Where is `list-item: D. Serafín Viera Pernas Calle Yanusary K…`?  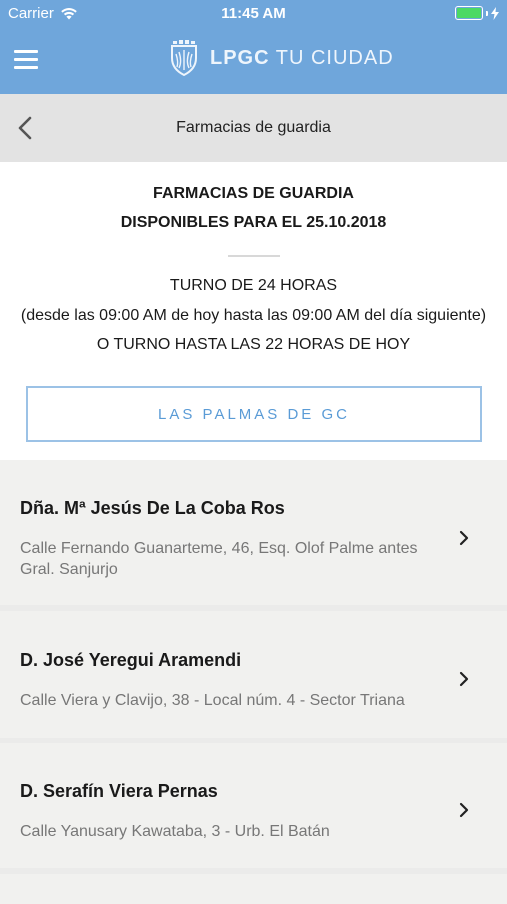
list-item: D. Serafín Viera Pernas Calle Yanusary K… is located at coordinates (253, 805).